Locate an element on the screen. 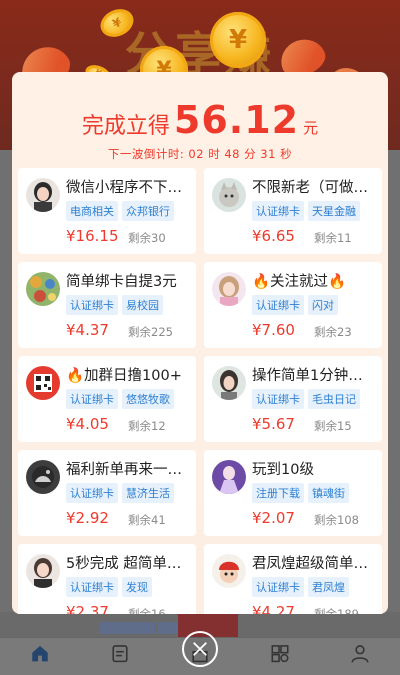  tab-profile is located at coordinates (360, 656).